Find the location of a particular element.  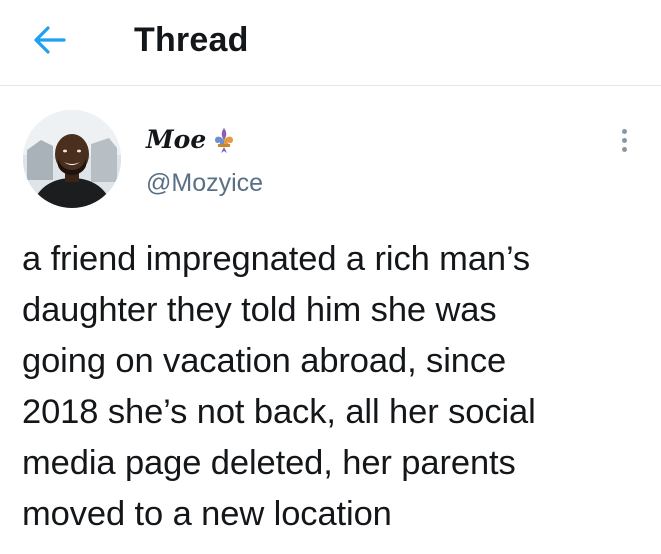

more-options-button is located at coordinates (624, 140).